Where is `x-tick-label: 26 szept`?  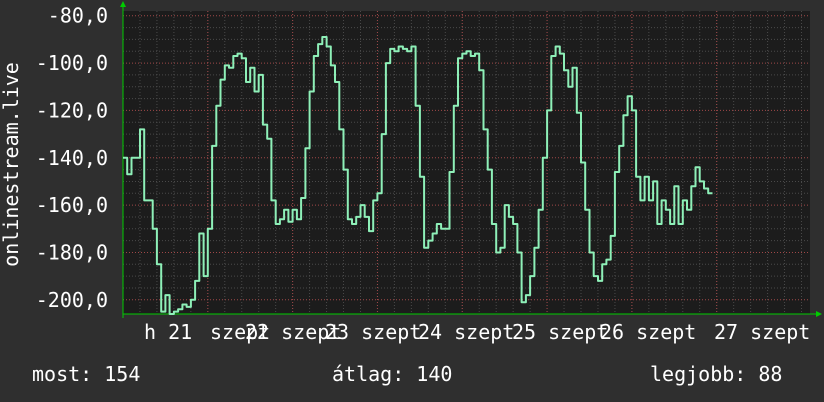 x-tick-label: 26 szept is located at coordinates (648, 332).